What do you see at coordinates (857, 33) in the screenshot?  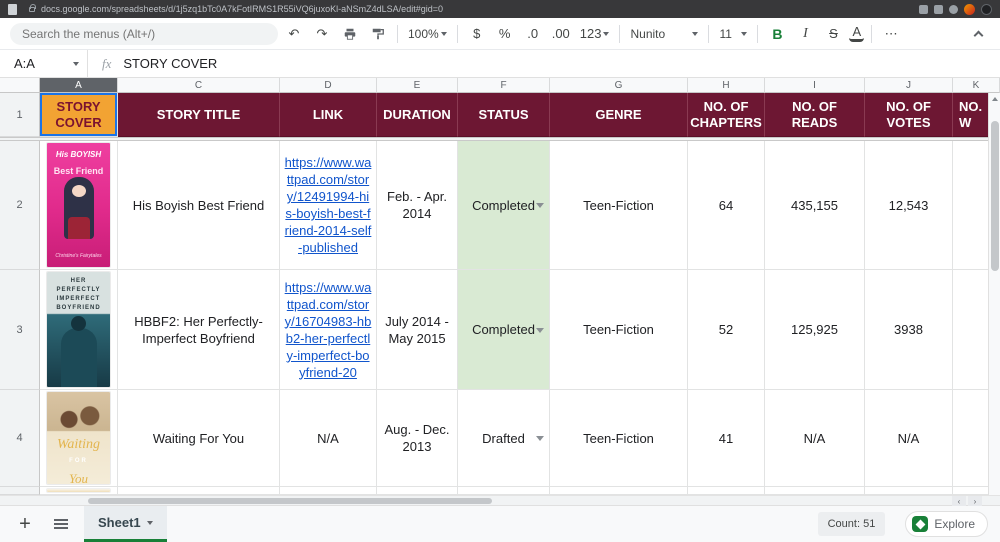 I see `text-color-button: A` at bounding box center [857, 33].